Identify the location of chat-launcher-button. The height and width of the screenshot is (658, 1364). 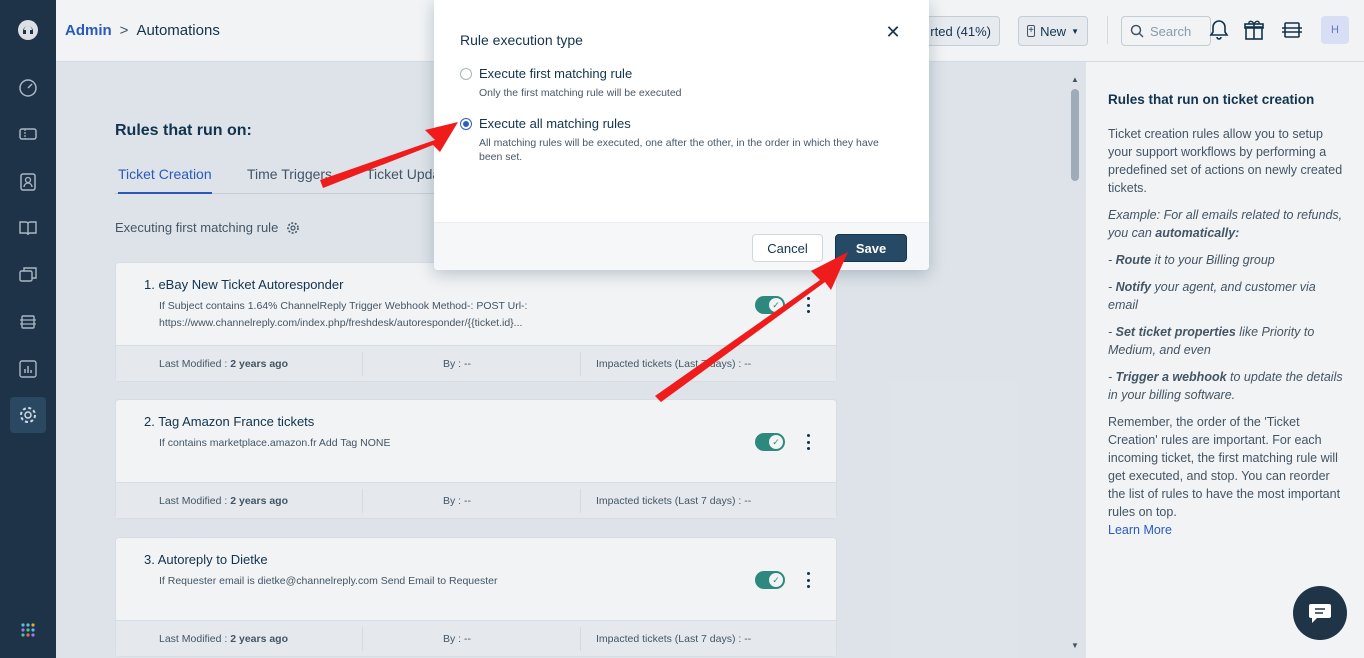
(1320, 613).